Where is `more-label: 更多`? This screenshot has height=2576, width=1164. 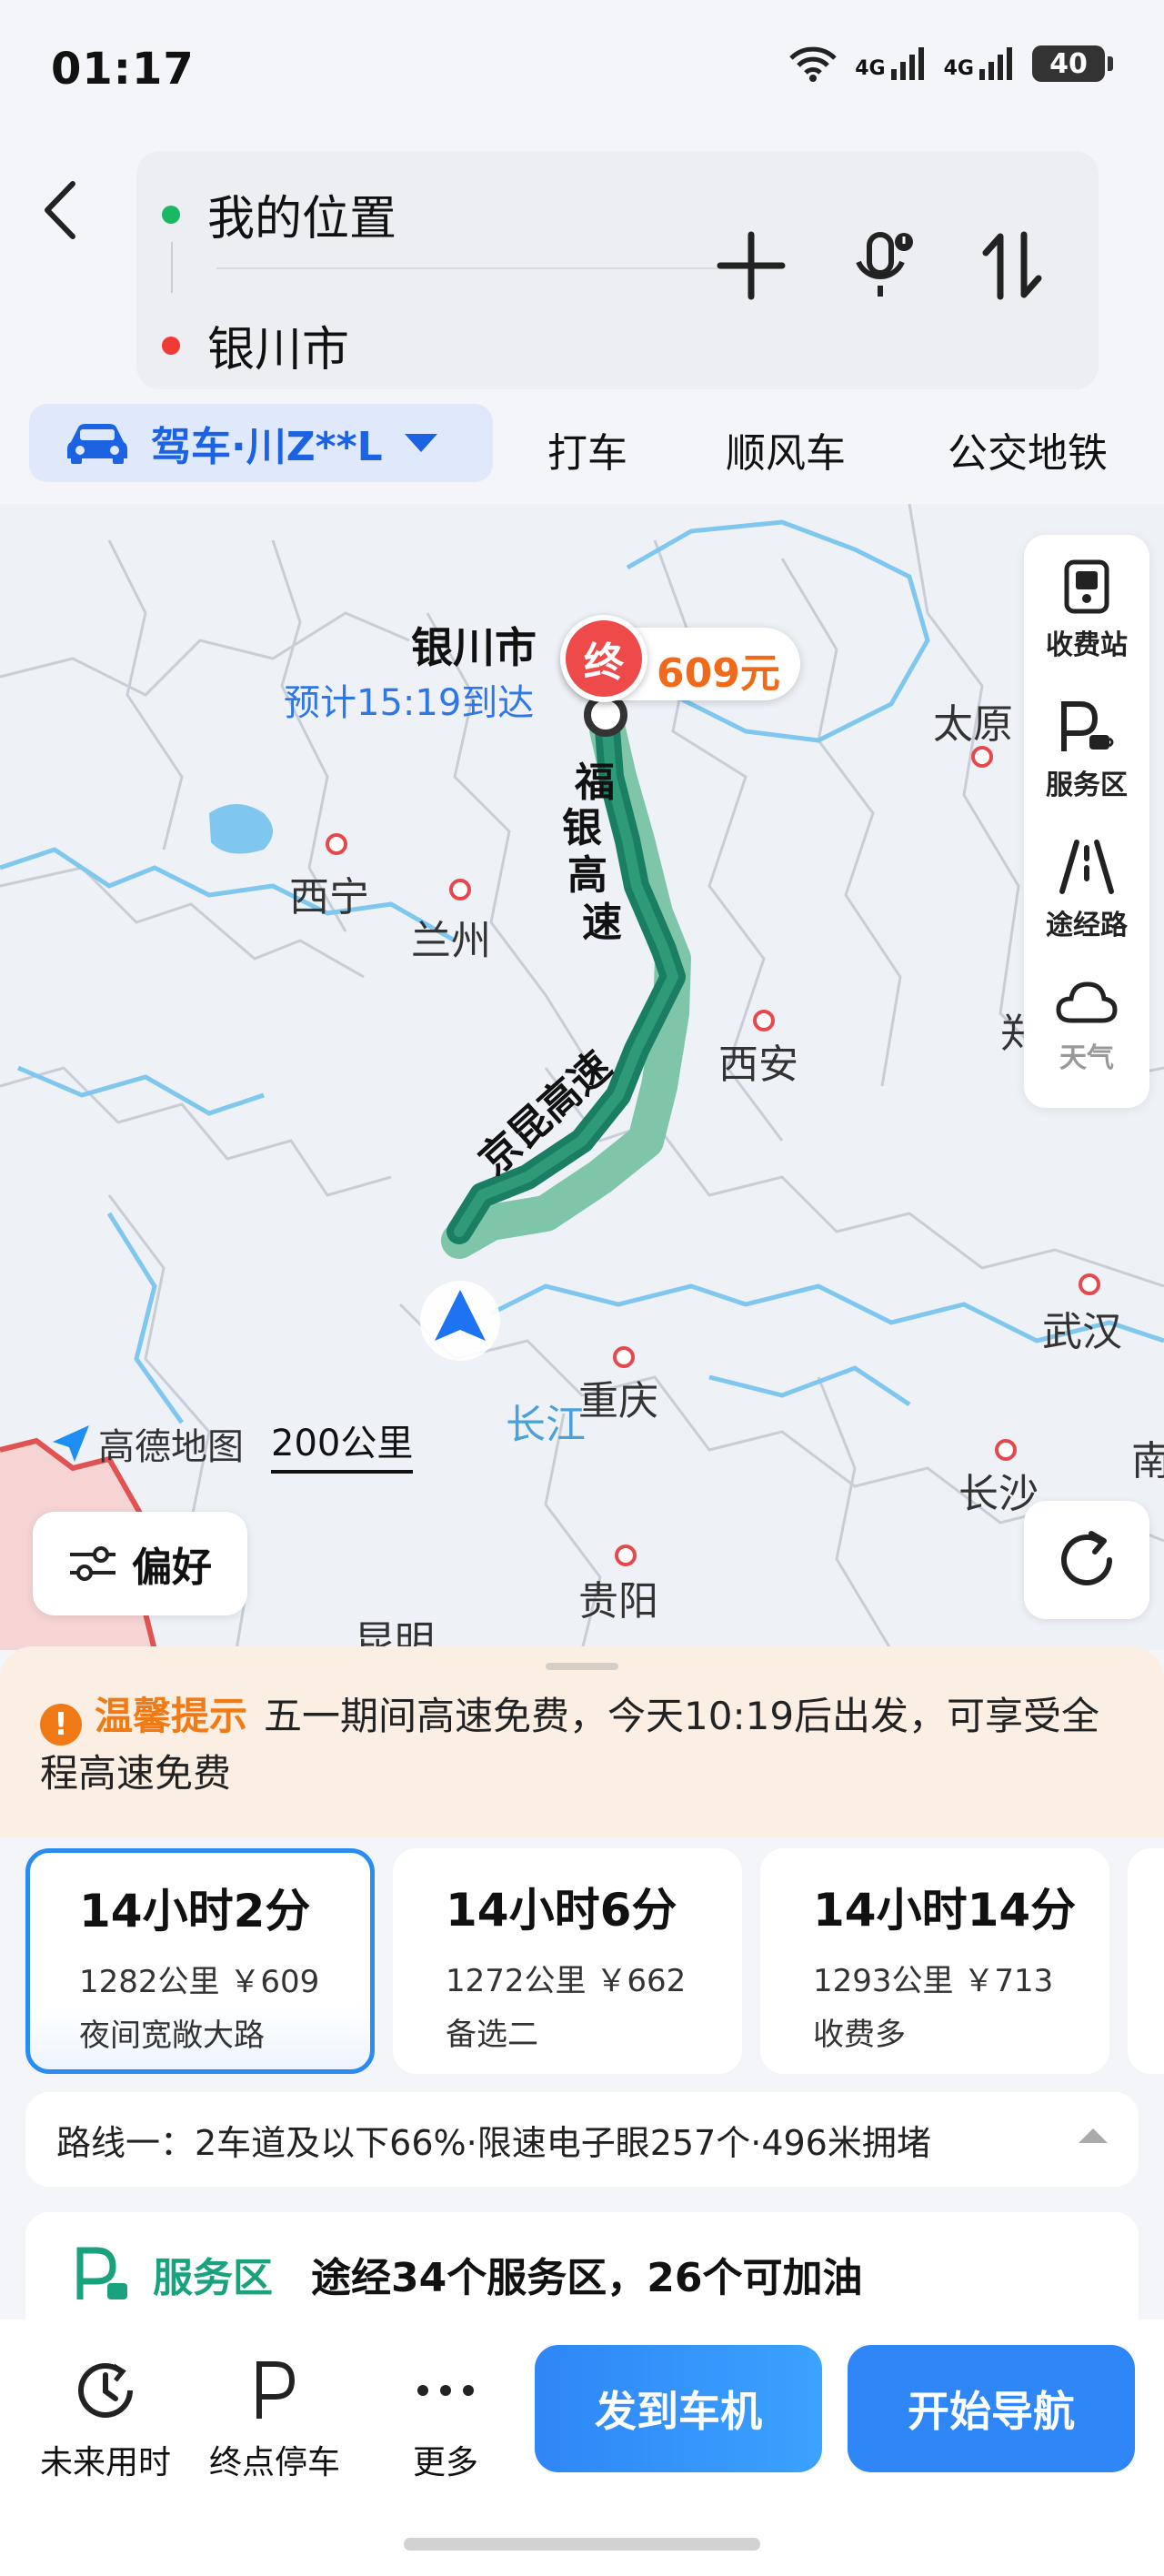
more-label: 更多 is located at coordinates (445, 2462).